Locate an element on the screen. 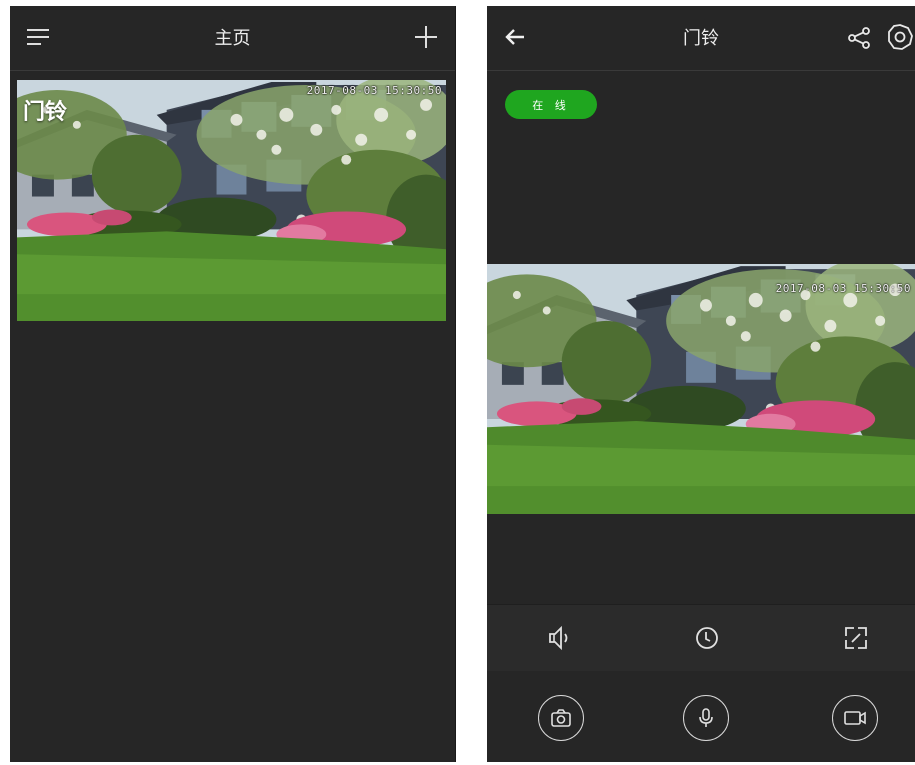  snapshot-button is located at coordinates (561, 718).